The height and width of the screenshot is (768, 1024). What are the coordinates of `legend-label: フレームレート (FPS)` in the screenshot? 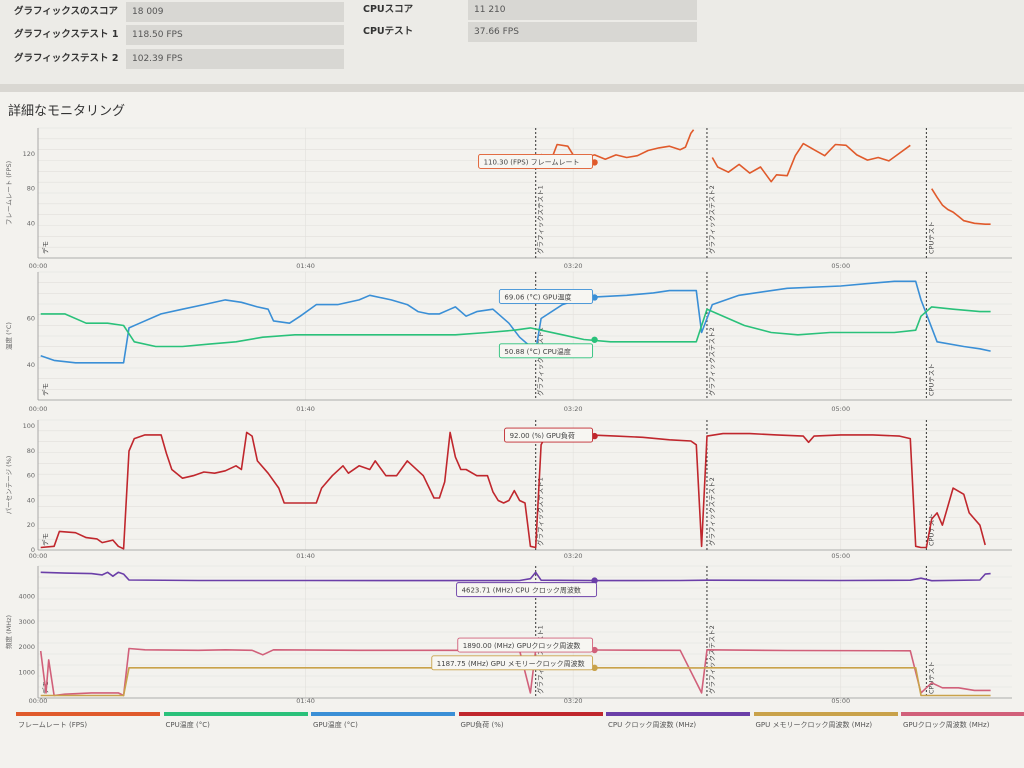 It's located at (53, 725).